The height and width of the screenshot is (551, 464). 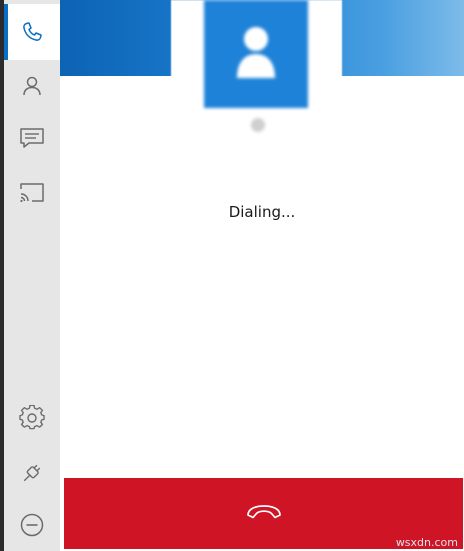 I want to click on sidebar-item-calls, so click(x=32, y=32).